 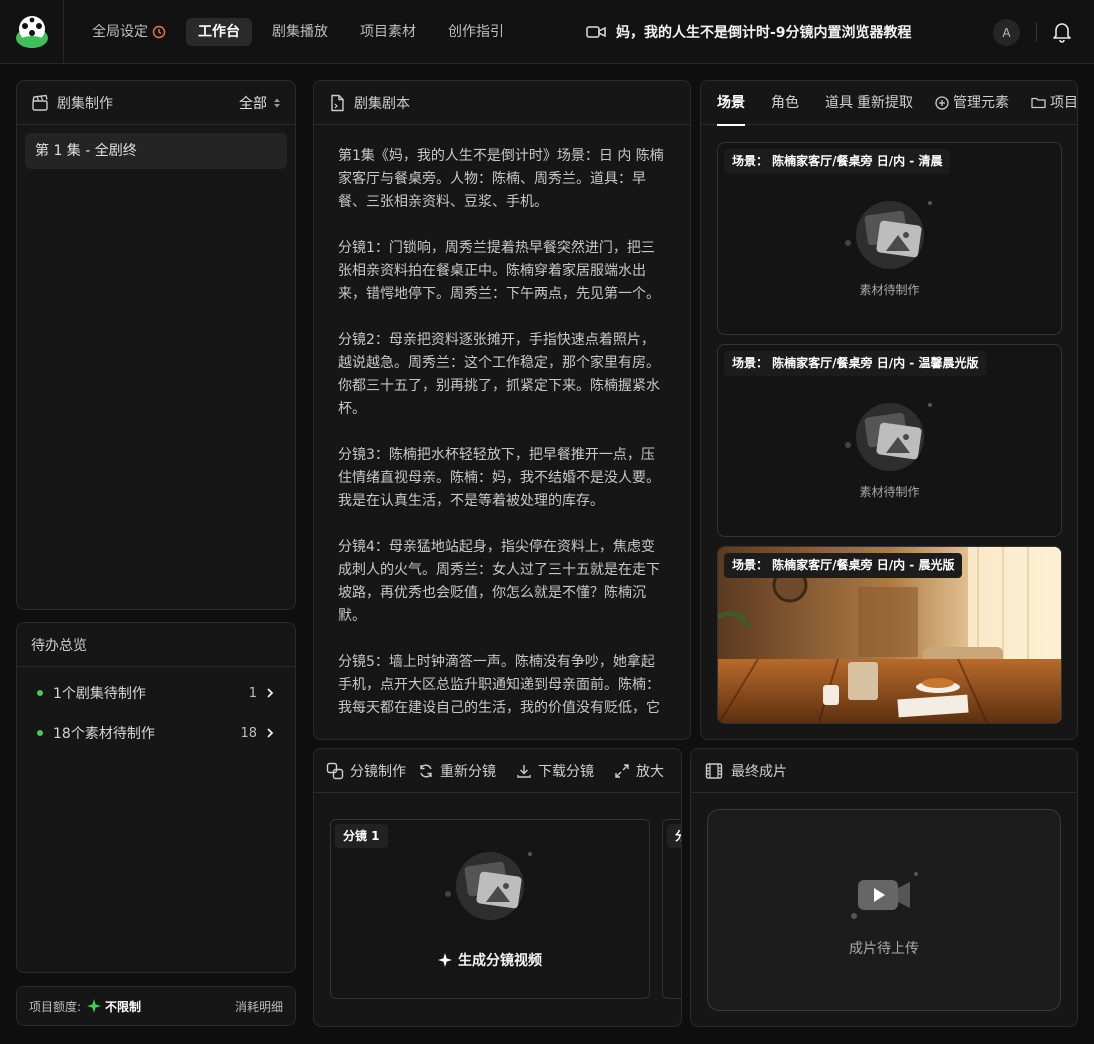 I want to click on sparkle-icon, so click(x=445, y=960).